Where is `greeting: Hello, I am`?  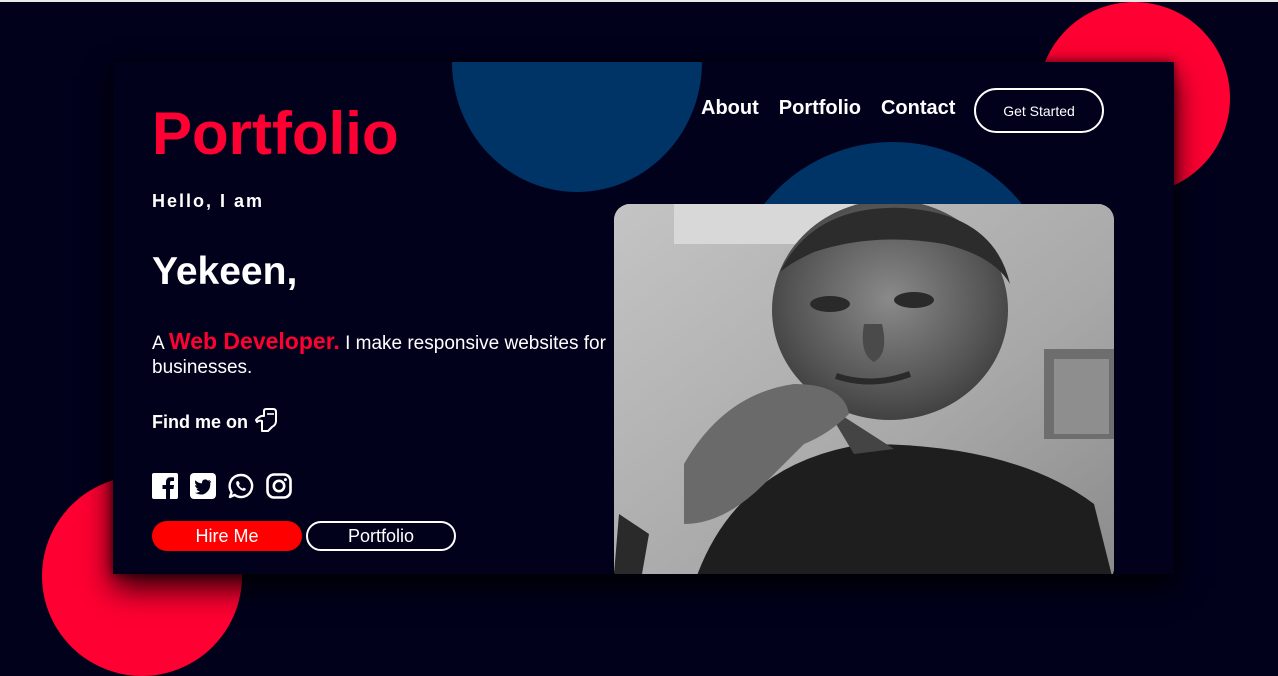 greeting: Hello, I am is located at coordinates (208, 201).